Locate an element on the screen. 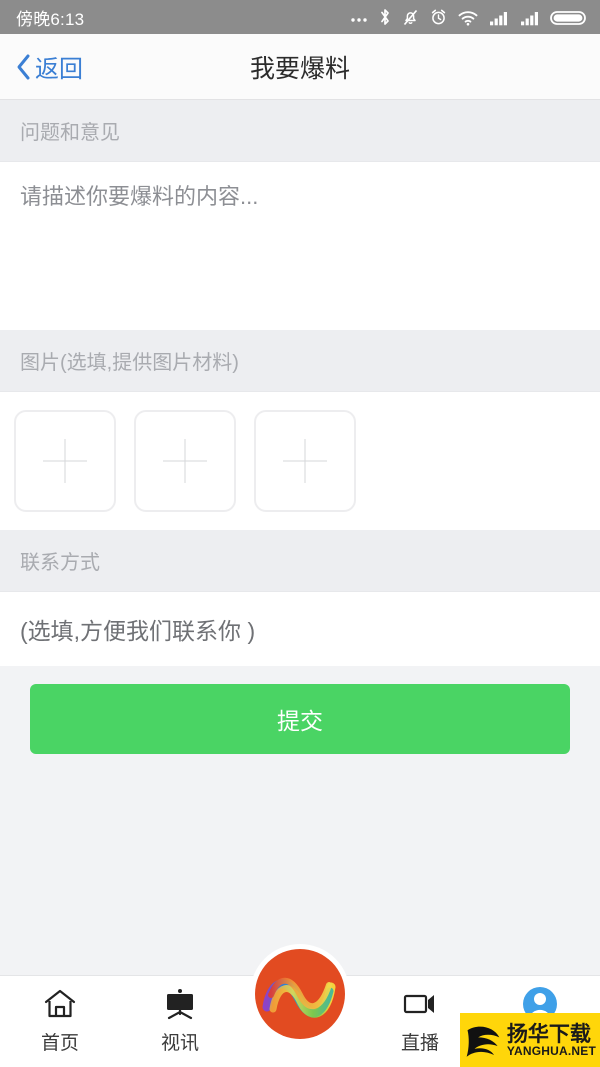 This screenshot has width=600, height=1067. site-watermark: 扬华下载 YANGHUA.NET is located at coordinates (530, 1040).